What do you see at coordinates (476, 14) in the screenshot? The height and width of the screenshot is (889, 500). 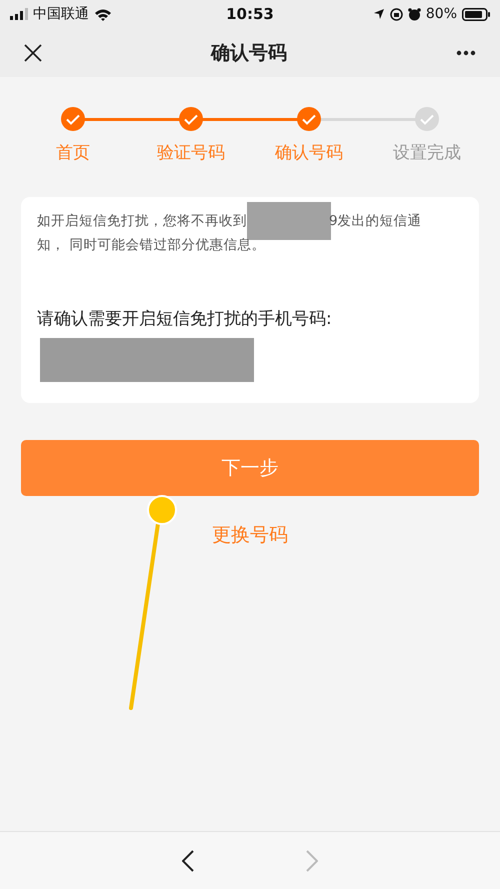 I see `battery-icon` at bounding box center [476, 14].